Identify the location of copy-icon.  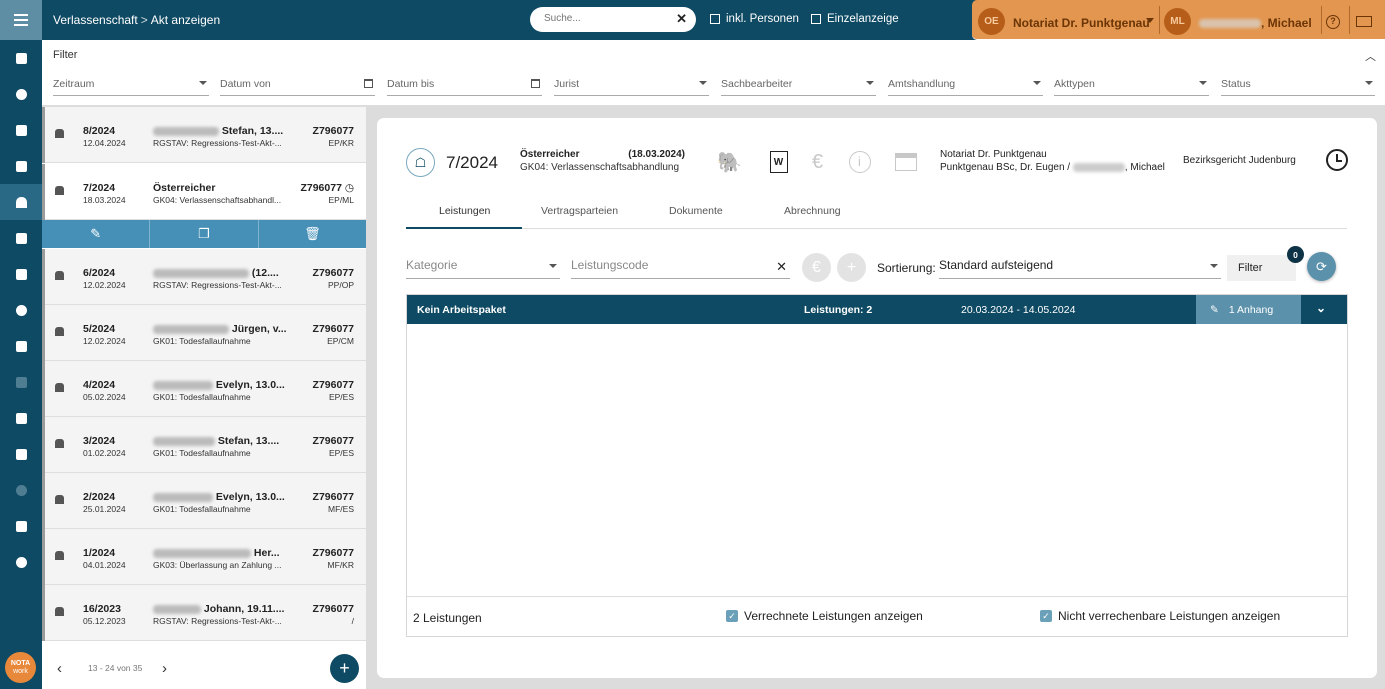
(21, 346).